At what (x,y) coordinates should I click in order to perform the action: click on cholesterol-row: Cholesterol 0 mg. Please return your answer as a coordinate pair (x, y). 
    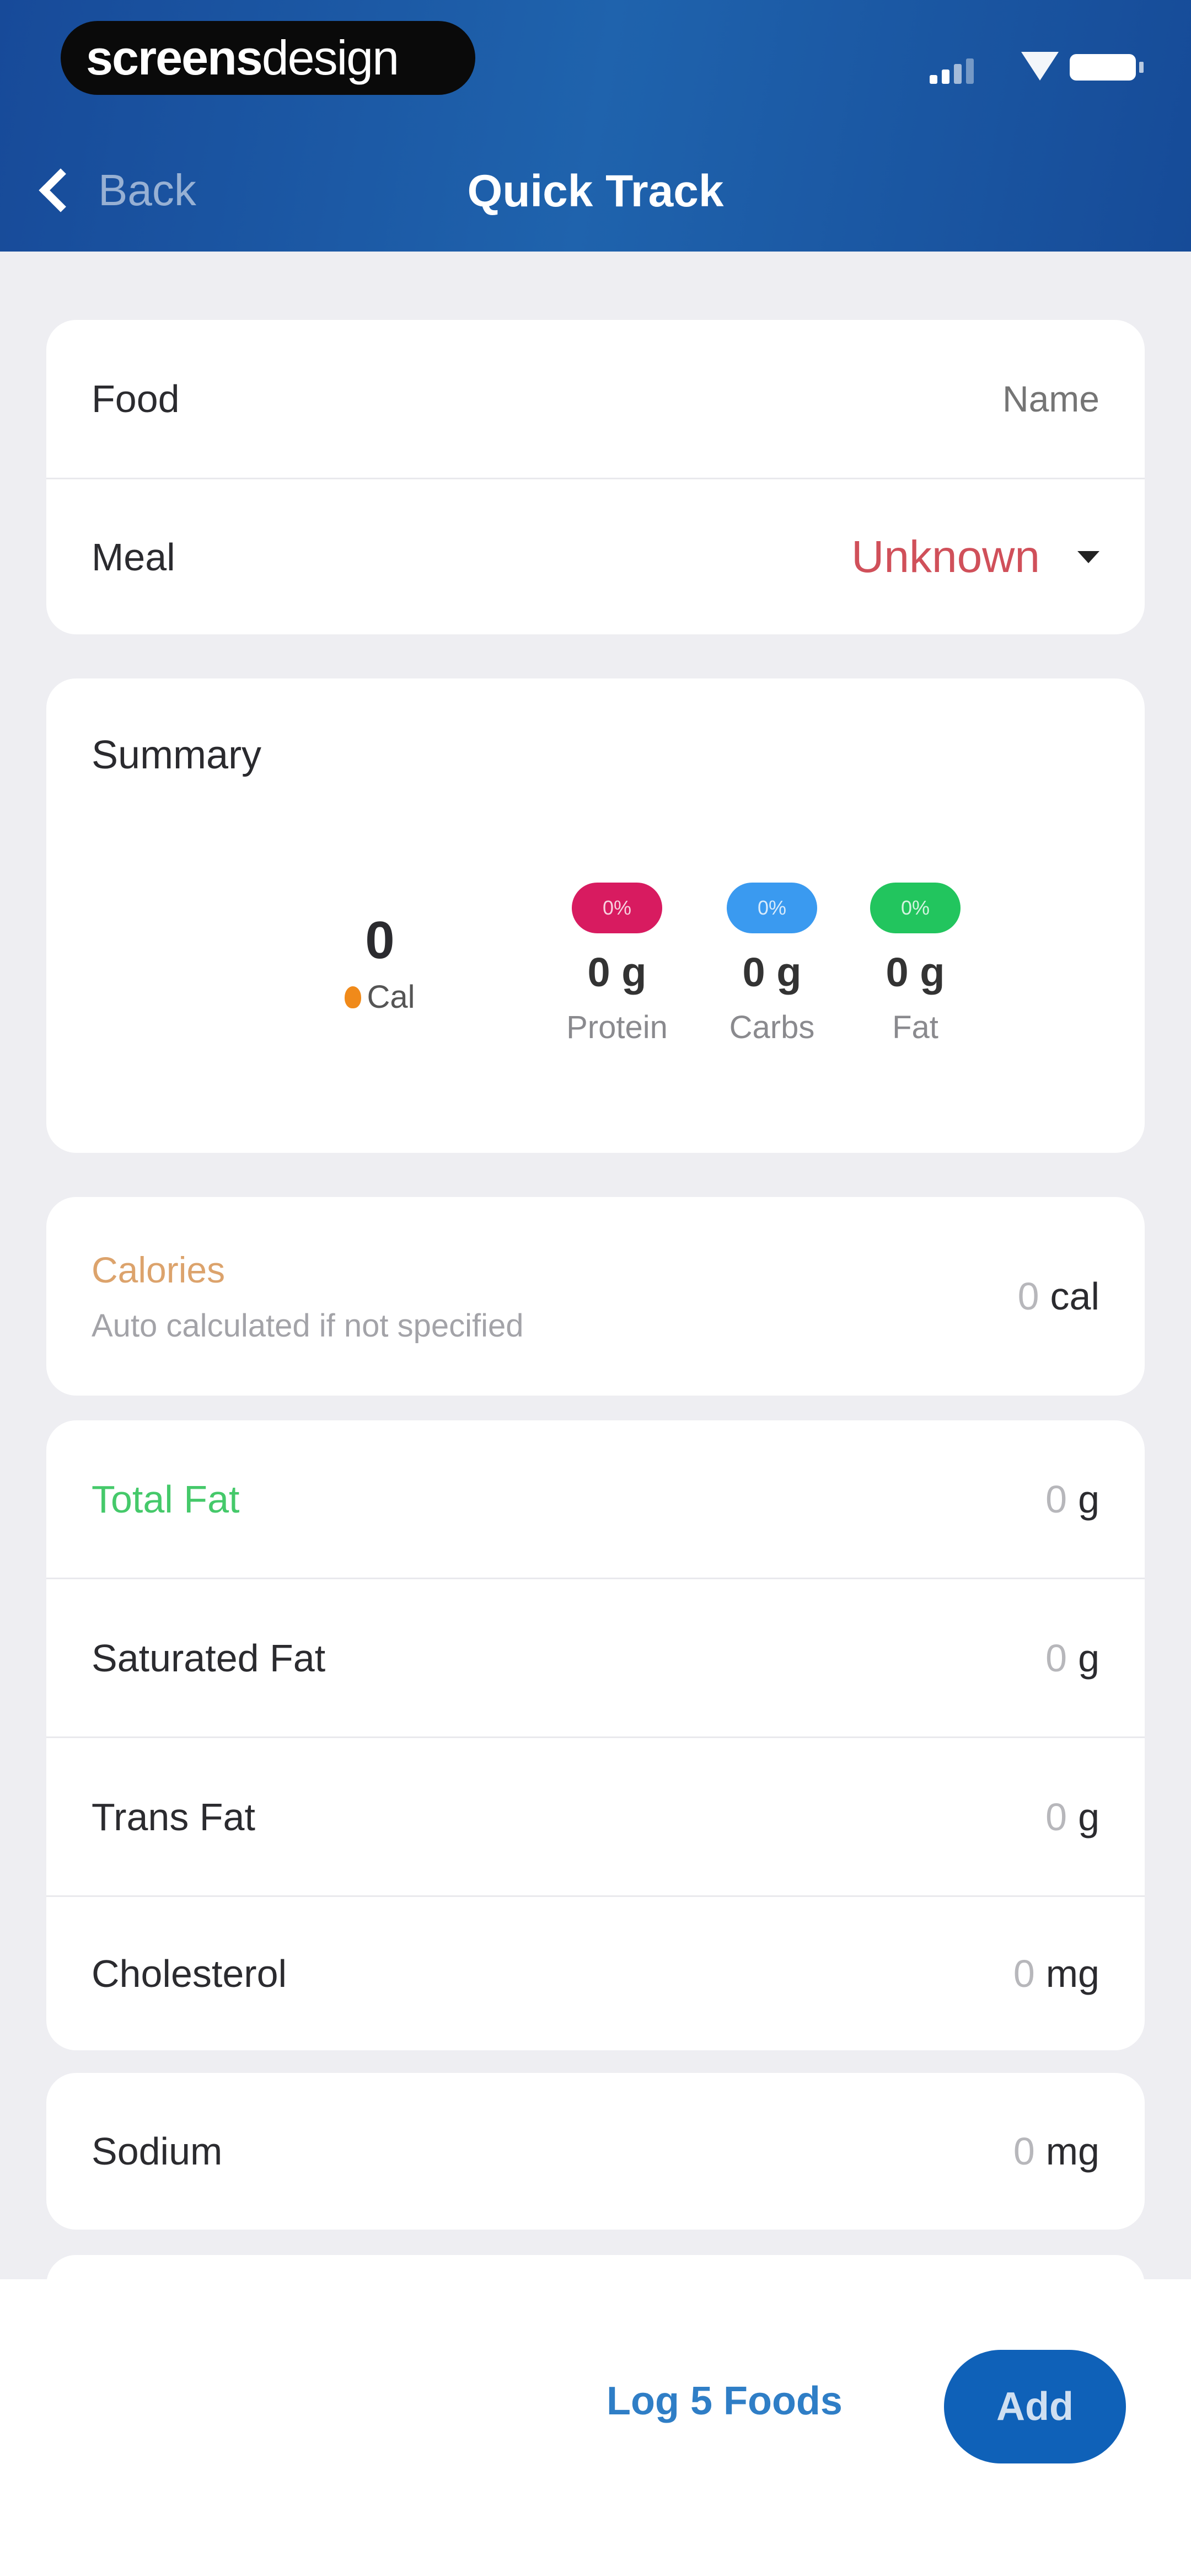
    Looking at the image, I should click on (595, 1973).